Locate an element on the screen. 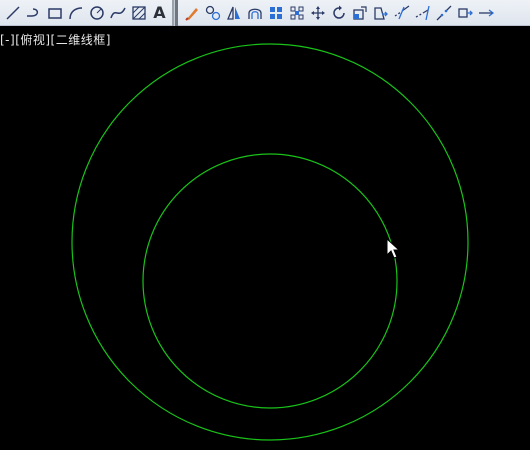 Image resolution: width=530 pixels, height=450 pixels. spline-icon is located at coordinates (117, 13).